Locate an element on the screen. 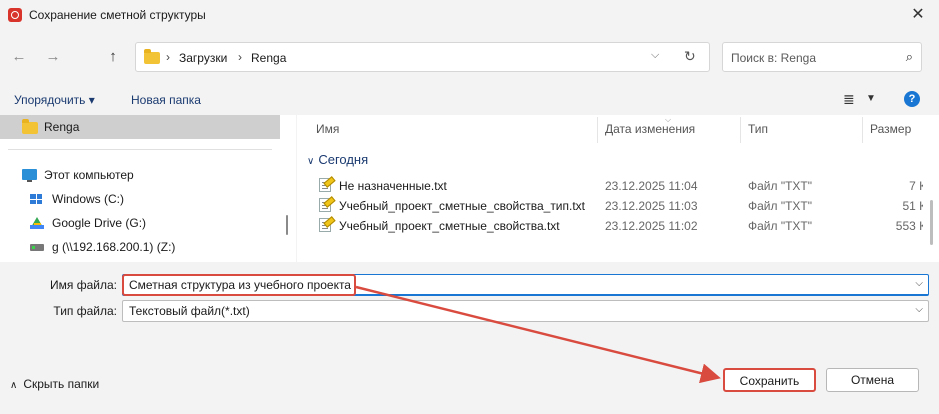  column-header-type: Тип is located at coordinates (758, 129).